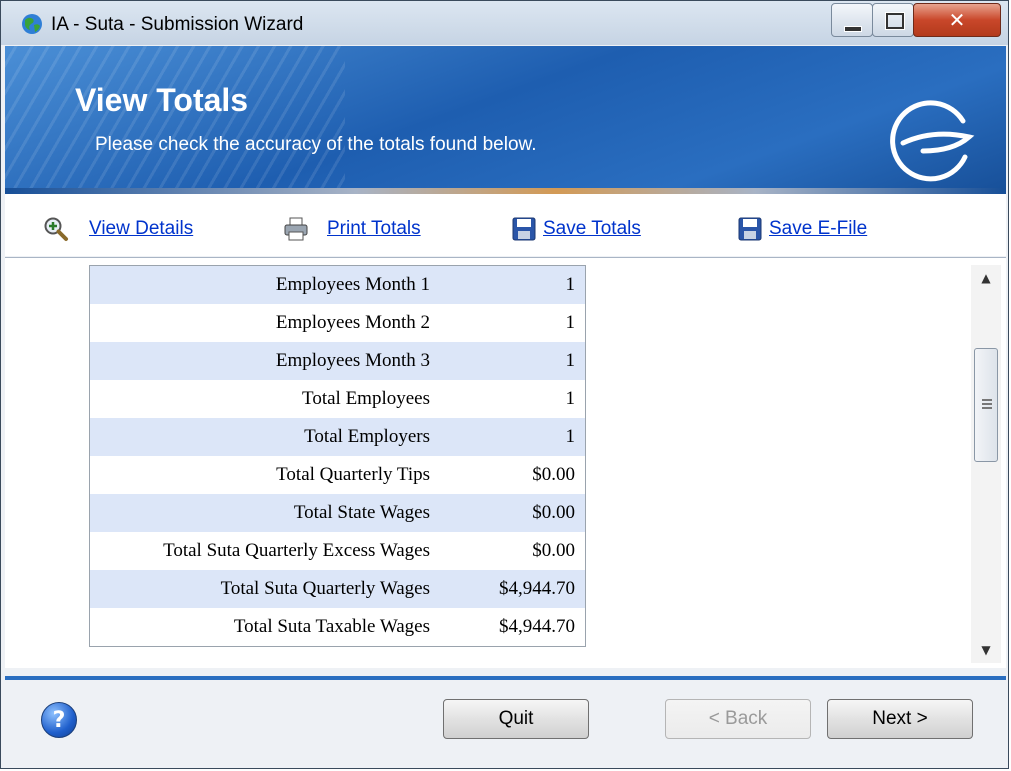 The width and height of the screenshot is (1011, 771). I want to click on table-row: Total Suta Quarterly Excess Wages $0.00, so click(337, 551).